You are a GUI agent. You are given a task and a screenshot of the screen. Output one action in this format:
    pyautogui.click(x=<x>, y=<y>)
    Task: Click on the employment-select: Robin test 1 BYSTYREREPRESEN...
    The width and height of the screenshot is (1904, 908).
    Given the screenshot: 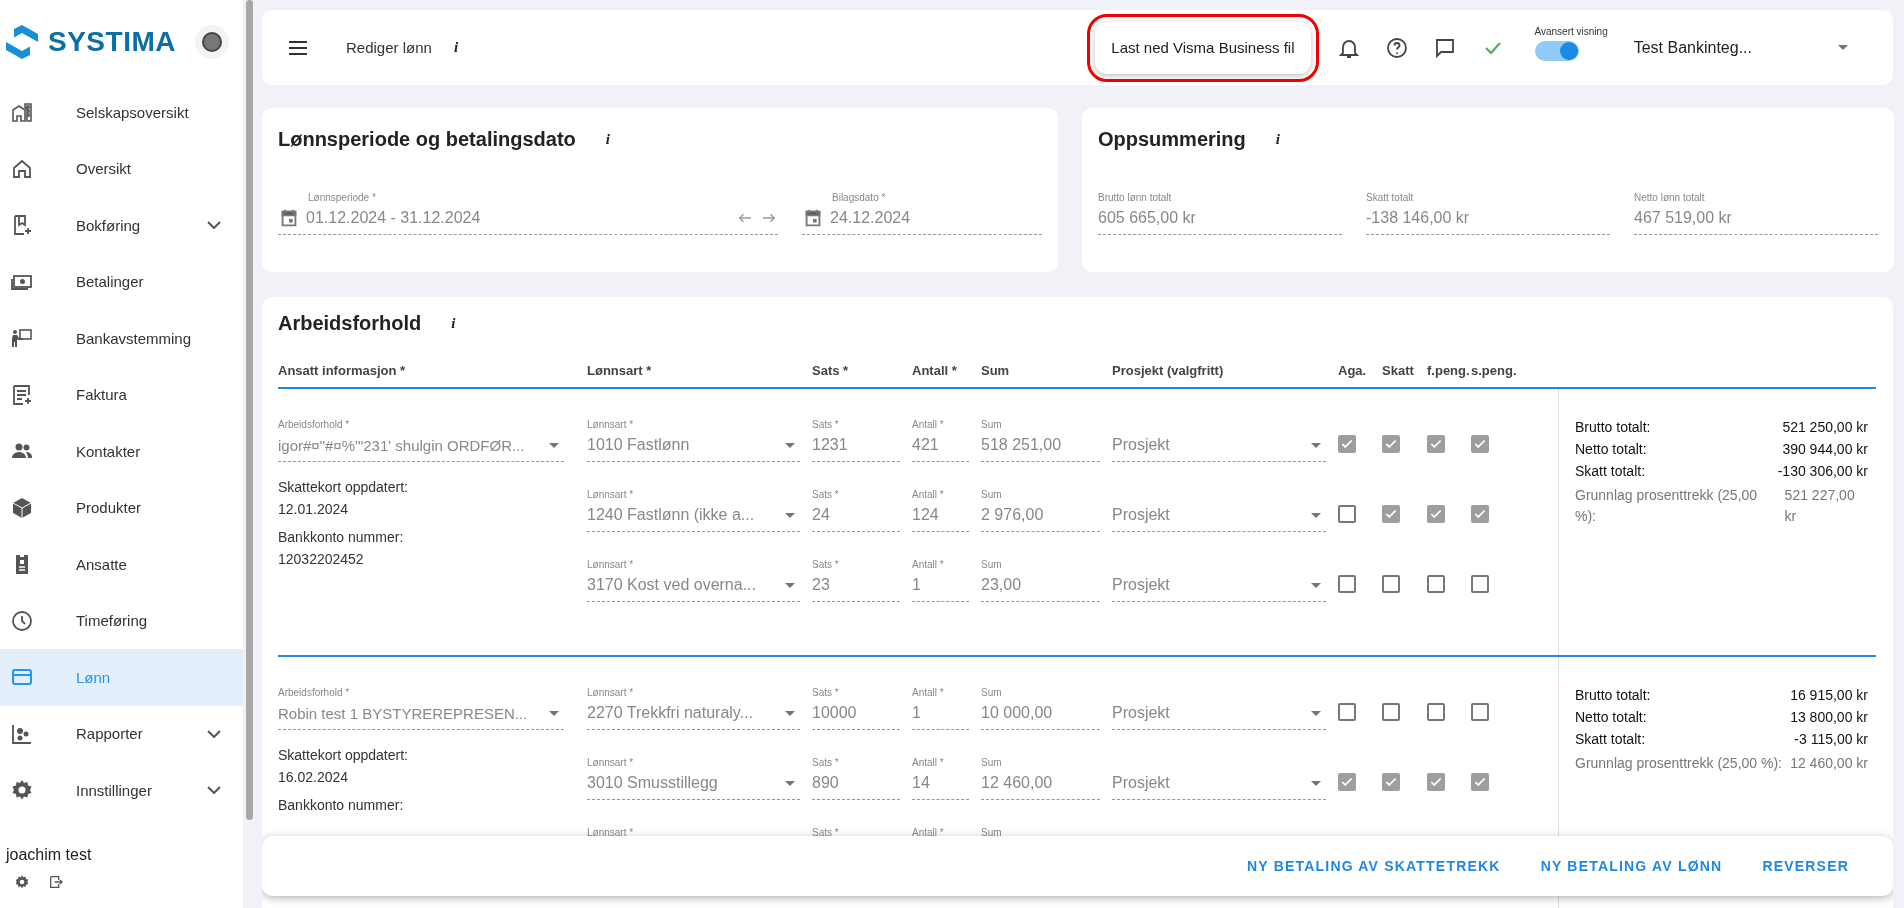 What is the action you would take?
    pyautogui.click(x=421, y=713)
    